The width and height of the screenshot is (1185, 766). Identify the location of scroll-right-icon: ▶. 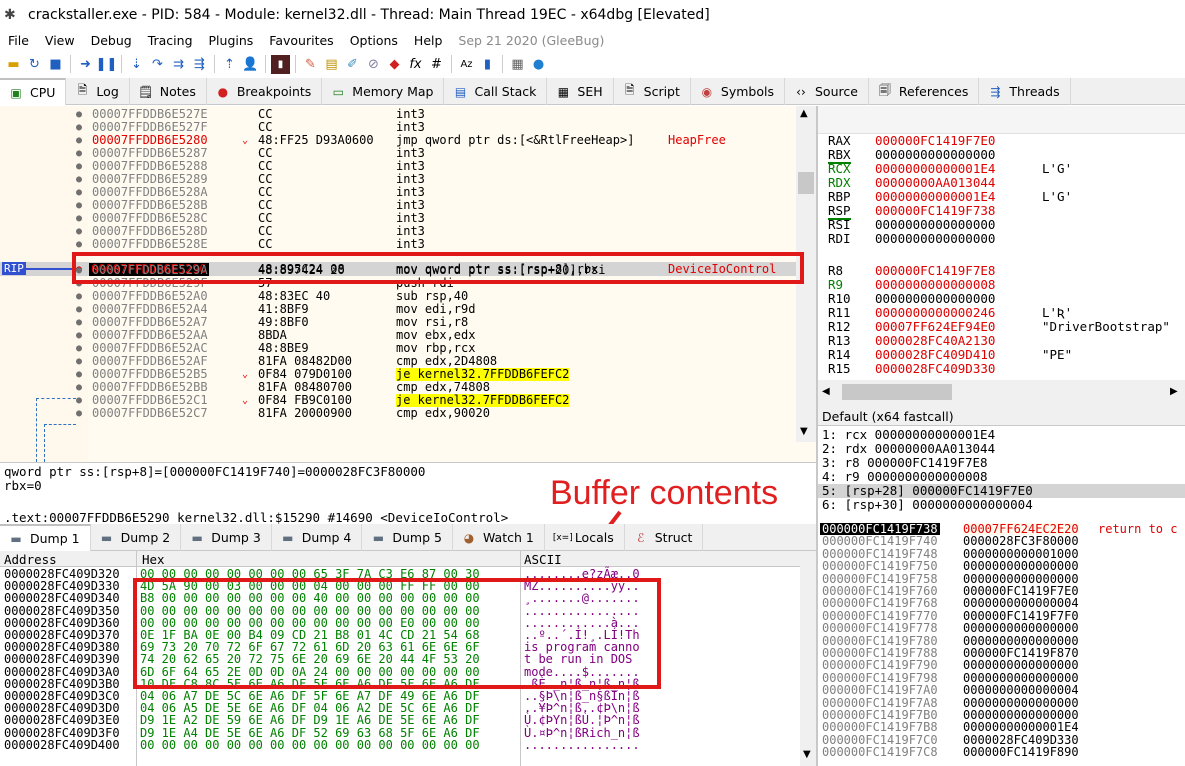
(1174, 391).